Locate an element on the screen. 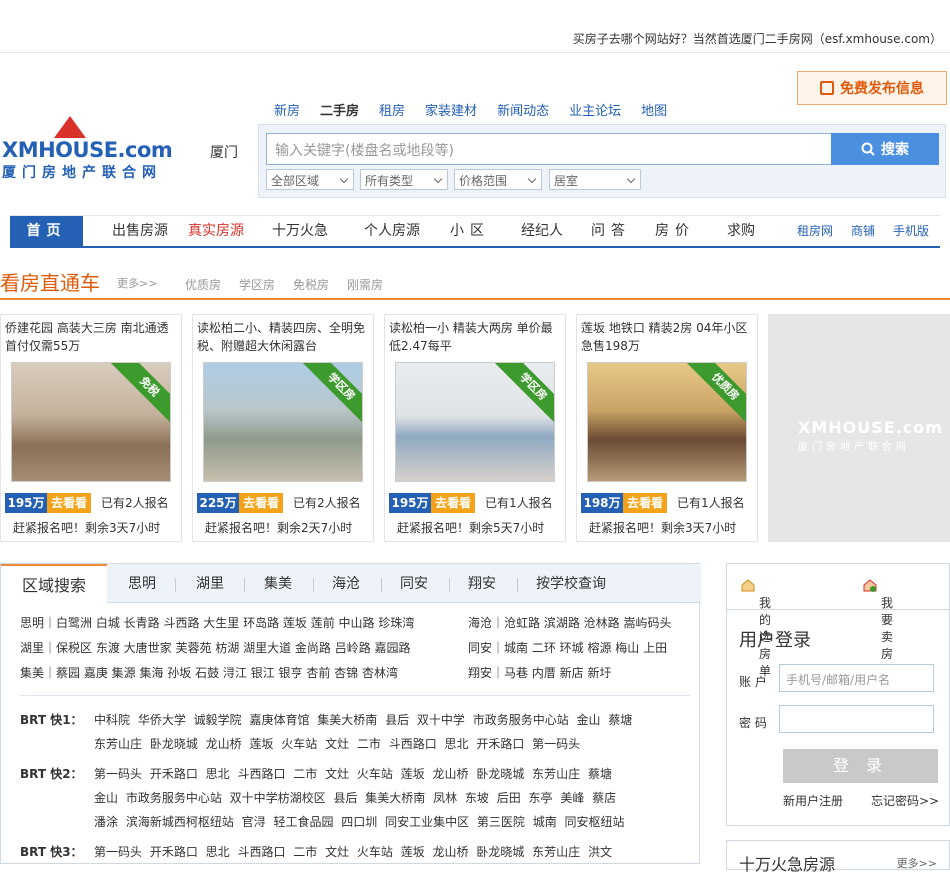  top-nav-rent: 租房 is located at coordinates (392, 109).